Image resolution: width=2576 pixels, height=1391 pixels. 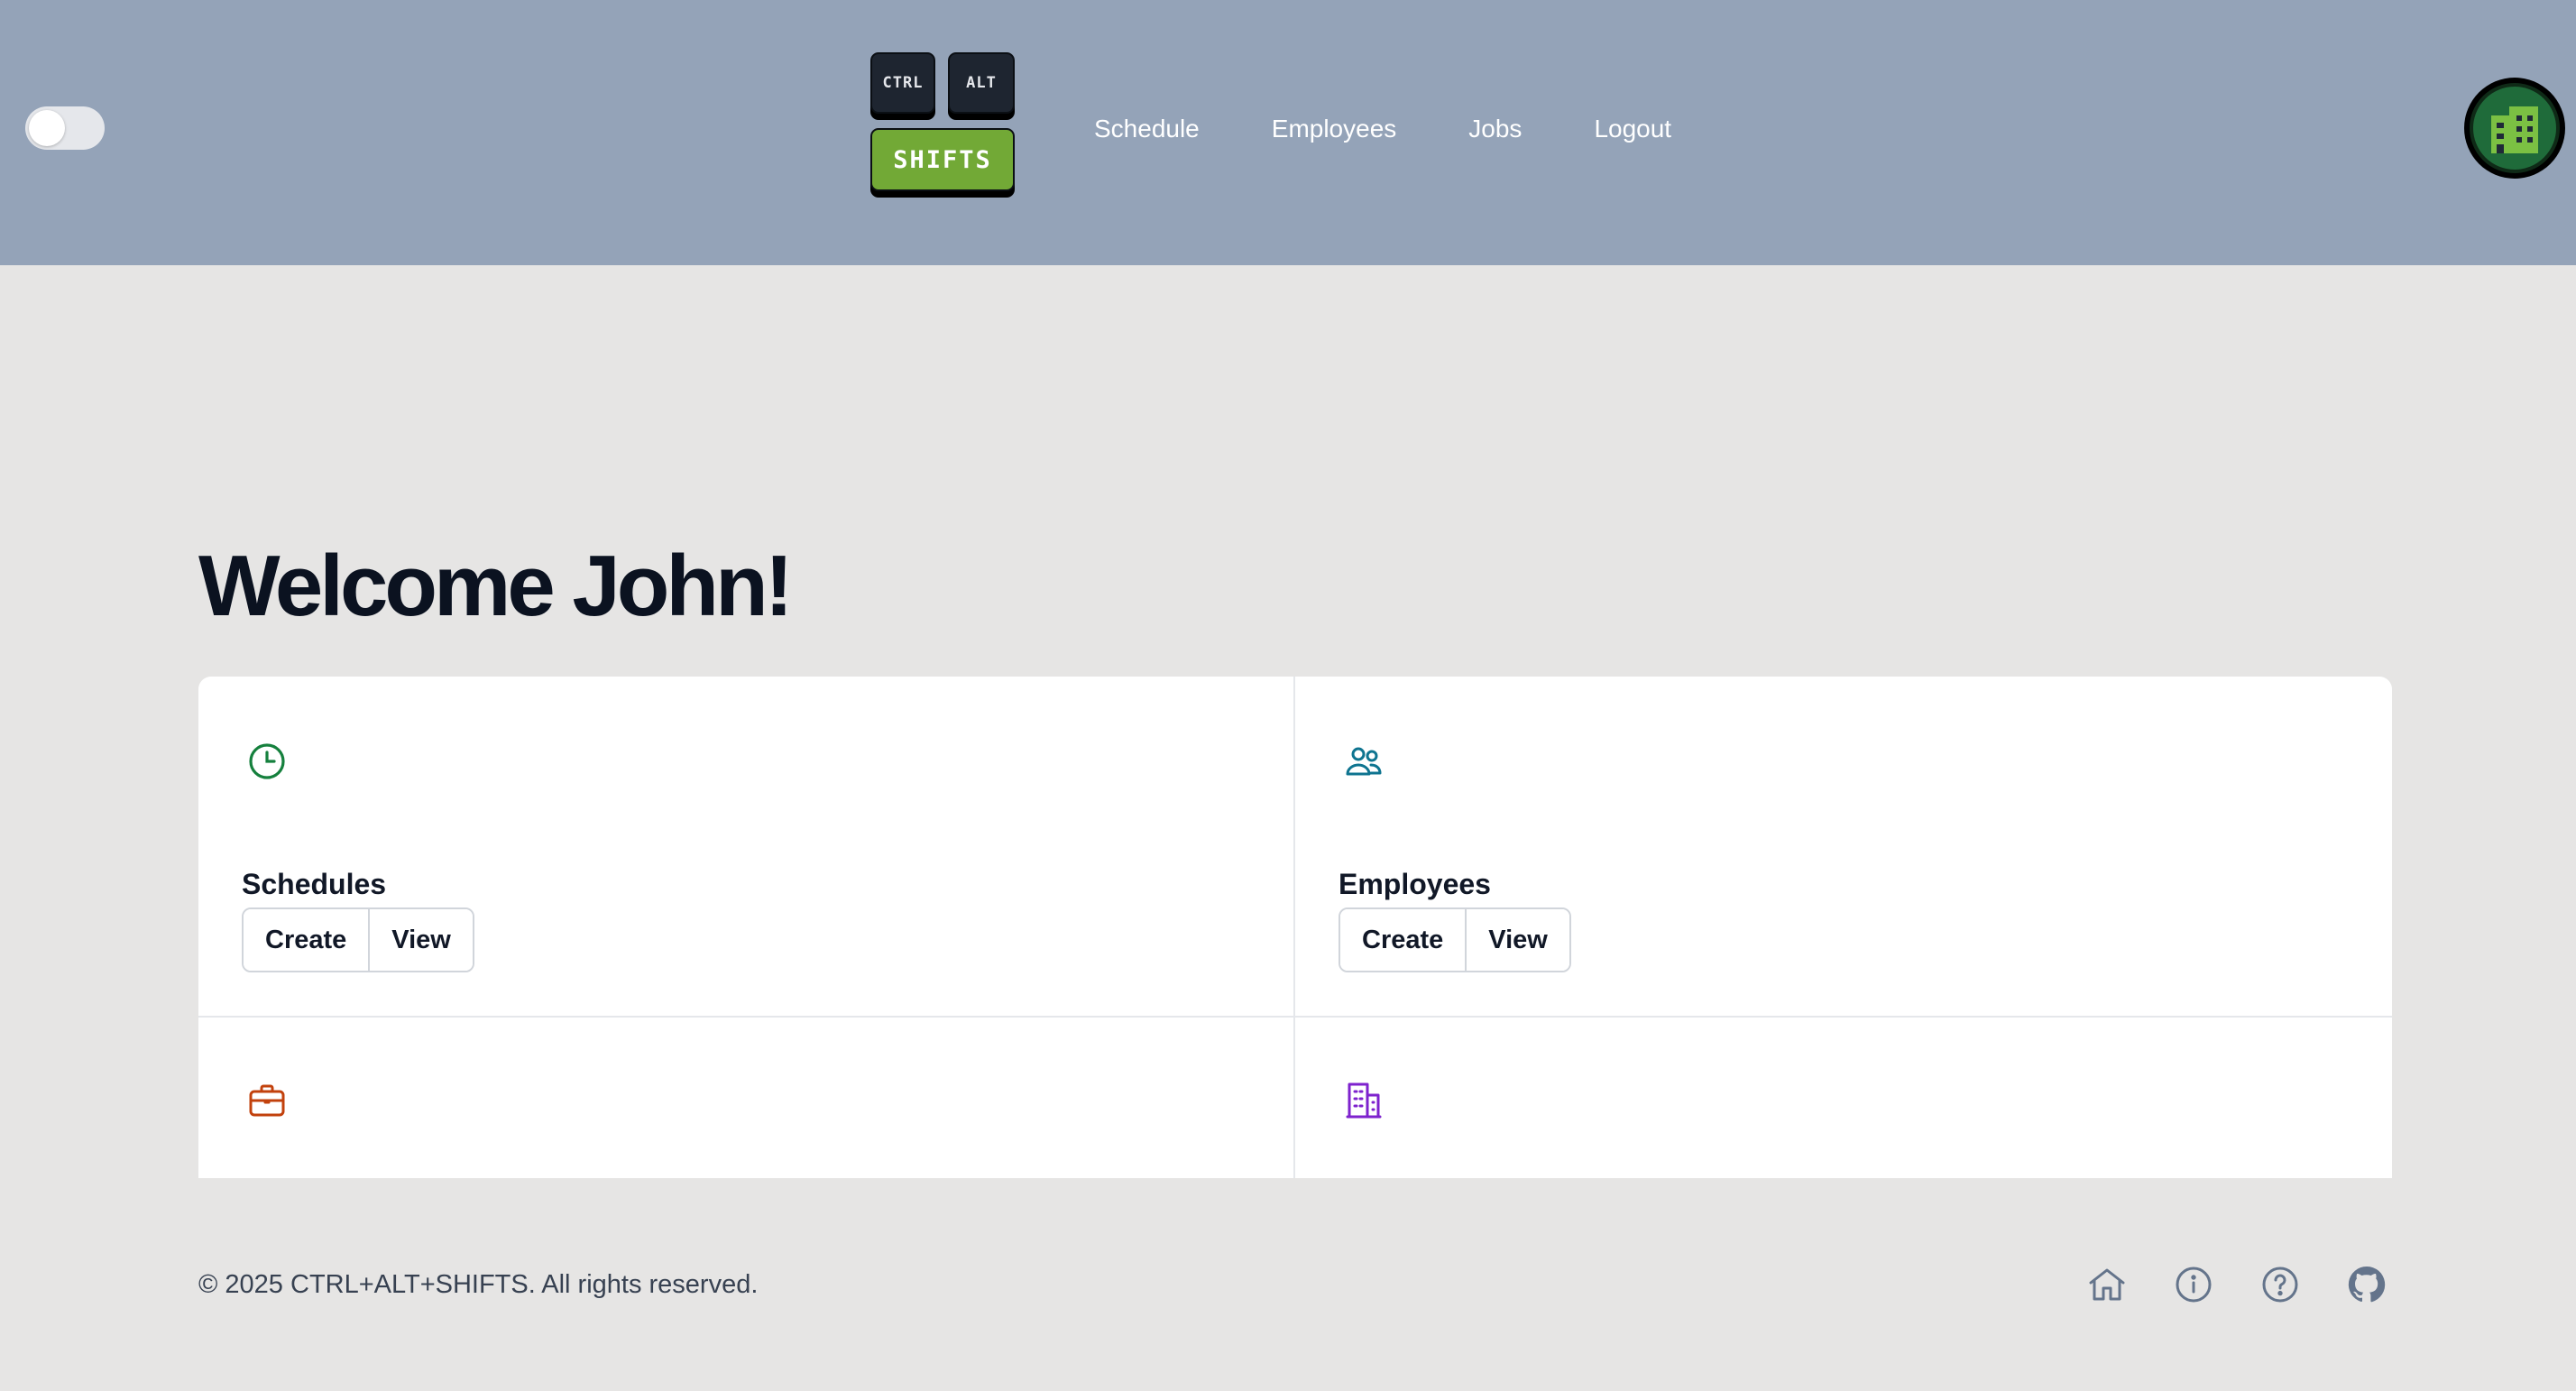 I want to click on theme-toggle, so click(x=65, y=128).